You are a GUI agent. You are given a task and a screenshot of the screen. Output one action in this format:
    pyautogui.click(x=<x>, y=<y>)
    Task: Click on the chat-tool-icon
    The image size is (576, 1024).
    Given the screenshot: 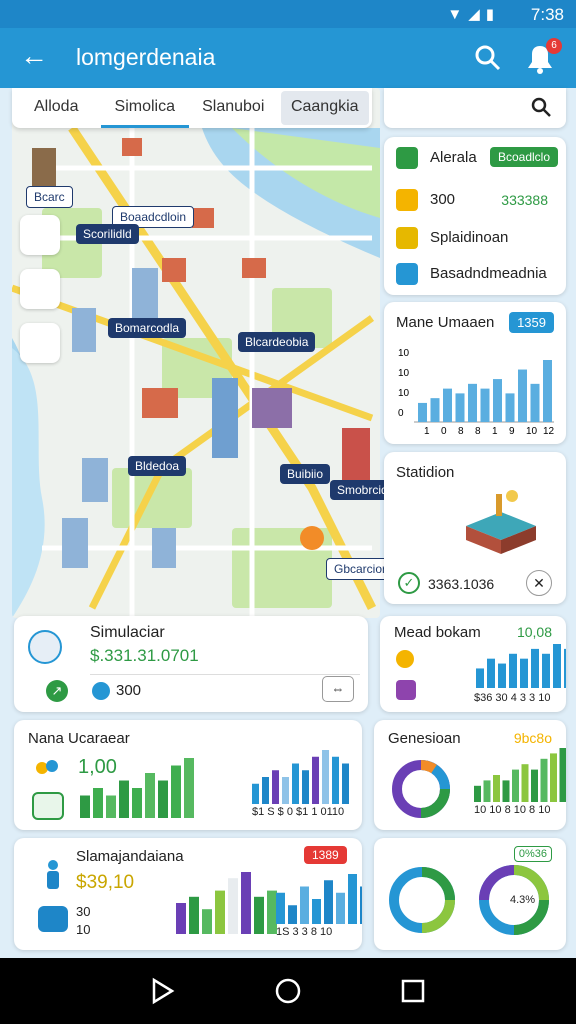 What is the action you would take?
    pyautogui.click(x=40, y=343)
    